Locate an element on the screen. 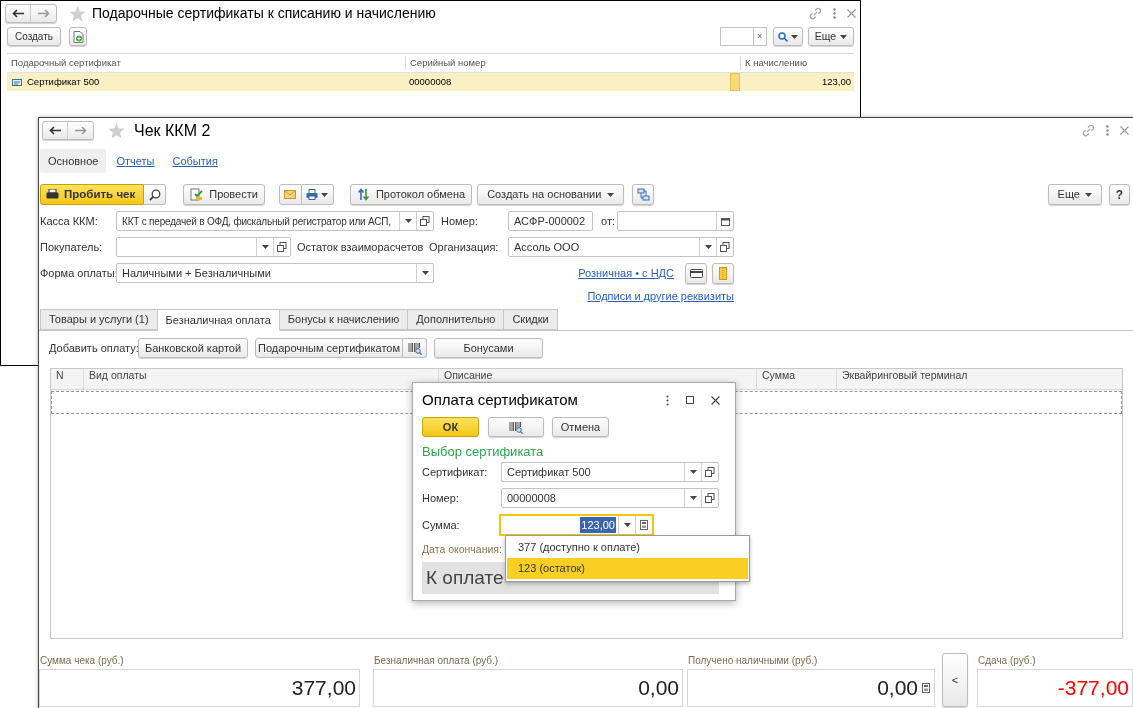 The image size is (1133, 708). document-post-icon is located at coordinates (197, 194).